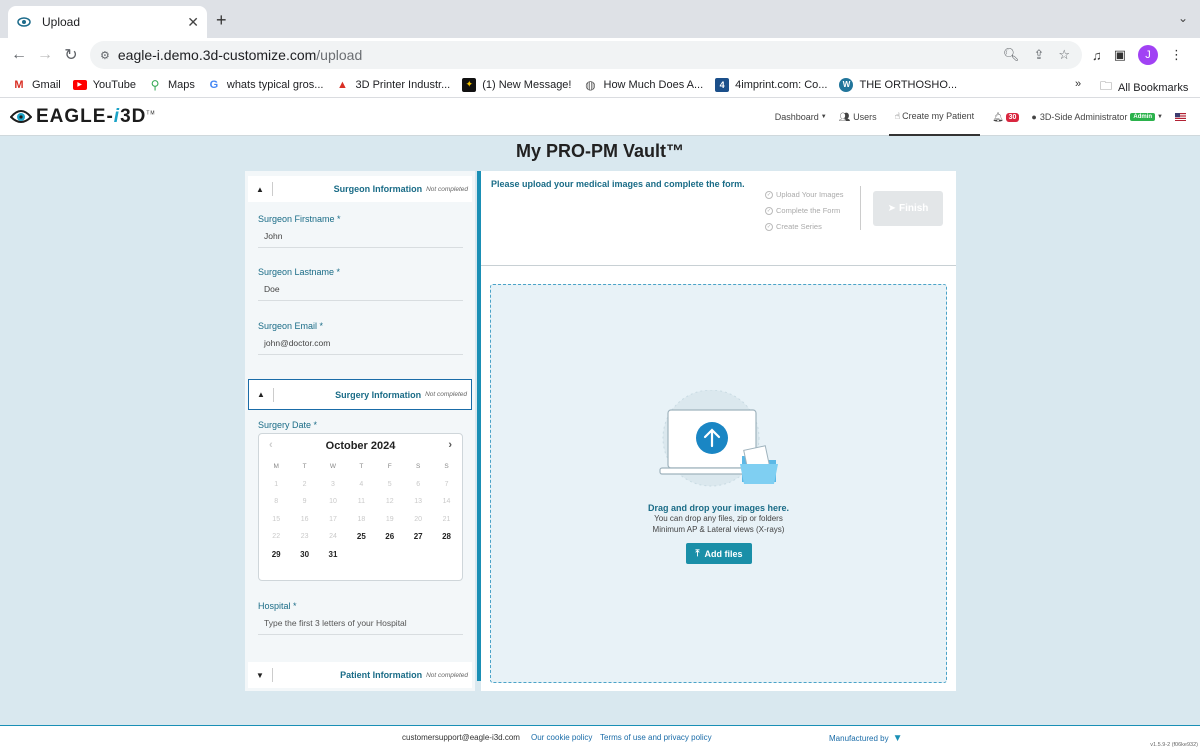  Describe the element at coordinates (1078, 84) in the screenshot. I see `more-bookmarks-icon: »` at that location.